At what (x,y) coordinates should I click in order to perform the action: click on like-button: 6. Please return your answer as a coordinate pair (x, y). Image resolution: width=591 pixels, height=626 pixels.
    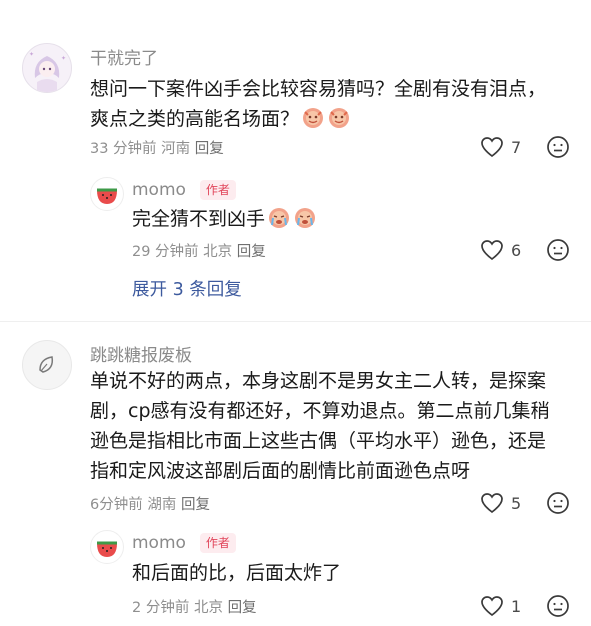
    Looking at the image, I should click on (500, 250).